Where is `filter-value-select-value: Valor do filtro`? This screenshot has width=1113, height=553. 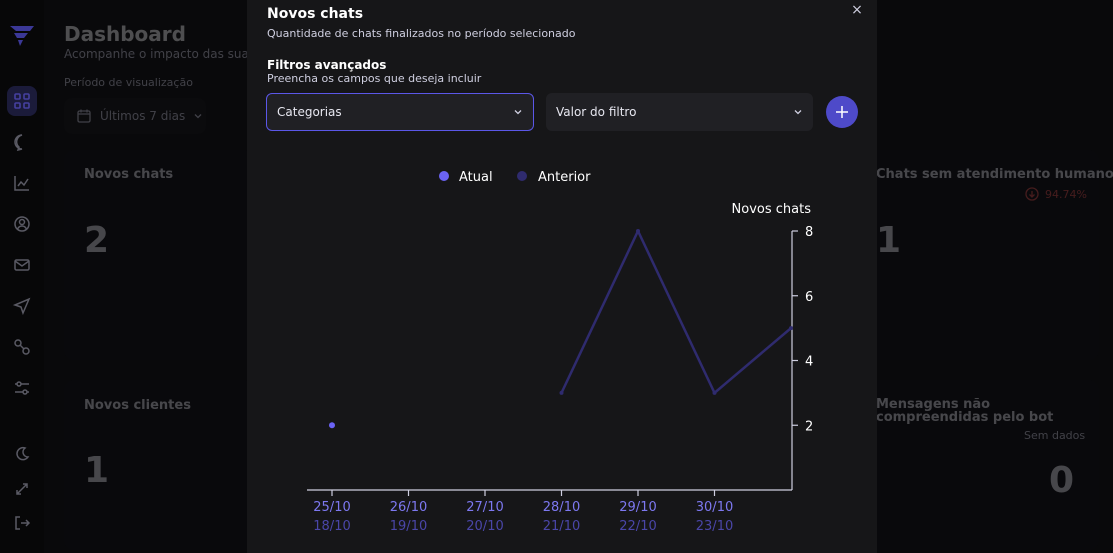 filter-value-select-value: Valor do filtro is located at coordinates (596, 112).